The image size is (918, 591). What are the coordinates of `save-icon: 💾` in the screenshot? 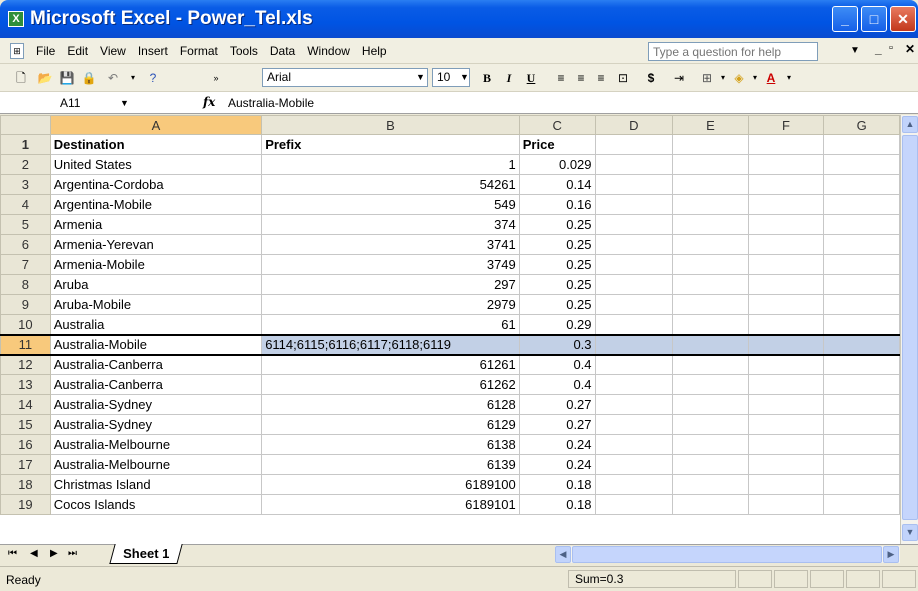 It's located at (67, 78).